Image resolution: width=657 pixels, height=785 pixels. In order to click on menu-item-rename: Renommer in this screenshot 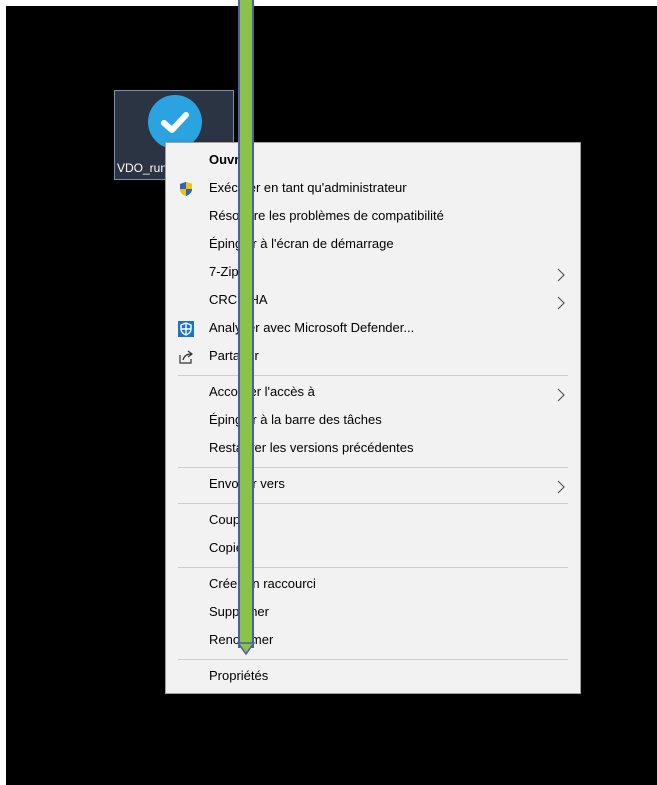, I will do `click(373, 640)`.